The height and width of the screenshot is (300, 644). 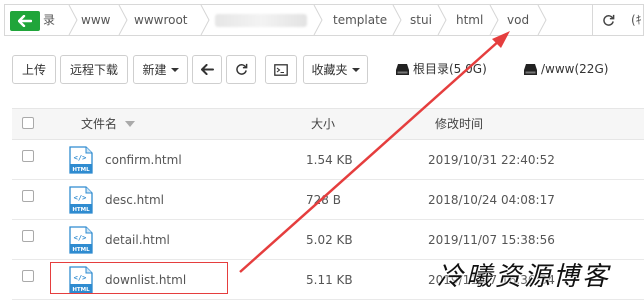 What do you see at coordinates (129, 124) in the screenshot?
I see `sort-down-icon` at bounding box center [129, 124].